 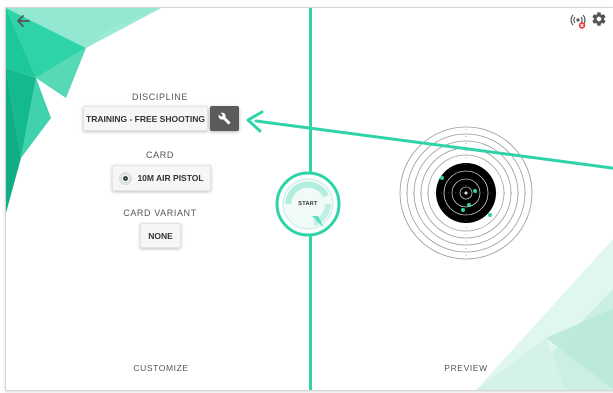 I want to click on preview-target, so click(x=466, y=193).